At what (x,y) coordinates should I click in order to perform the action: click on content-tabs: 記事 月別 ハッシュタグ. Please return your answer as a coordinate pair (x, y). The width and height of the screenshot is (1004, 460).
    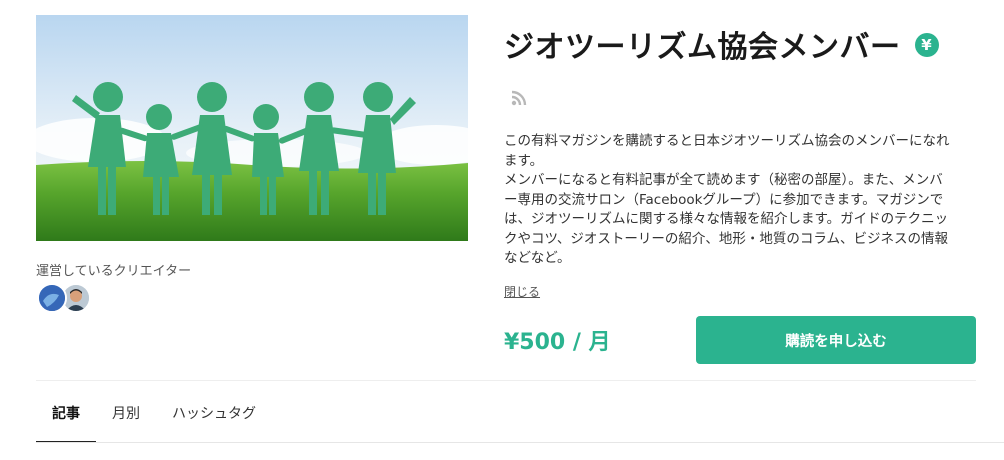
    Looking at the image, I should click on (154, 415).